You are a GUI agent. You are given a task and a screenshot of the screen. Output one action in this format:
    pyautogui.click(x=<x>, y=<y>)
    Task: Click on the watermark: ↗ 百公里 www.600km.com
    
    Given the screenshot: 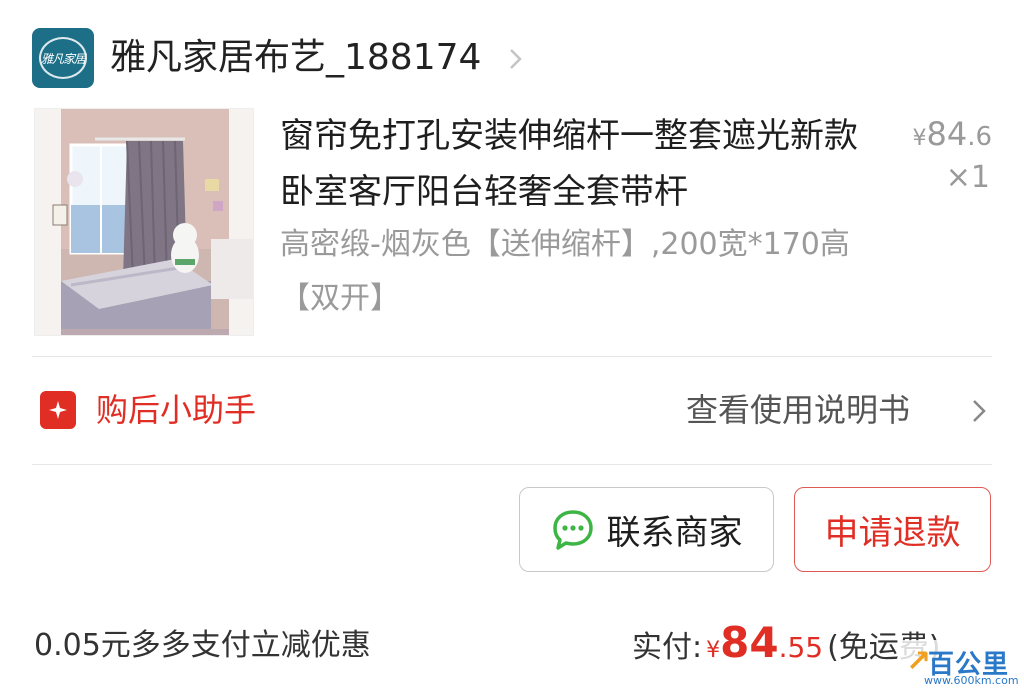 What is the action you would take?
    pyautogui.click(x=962, y=665)
    